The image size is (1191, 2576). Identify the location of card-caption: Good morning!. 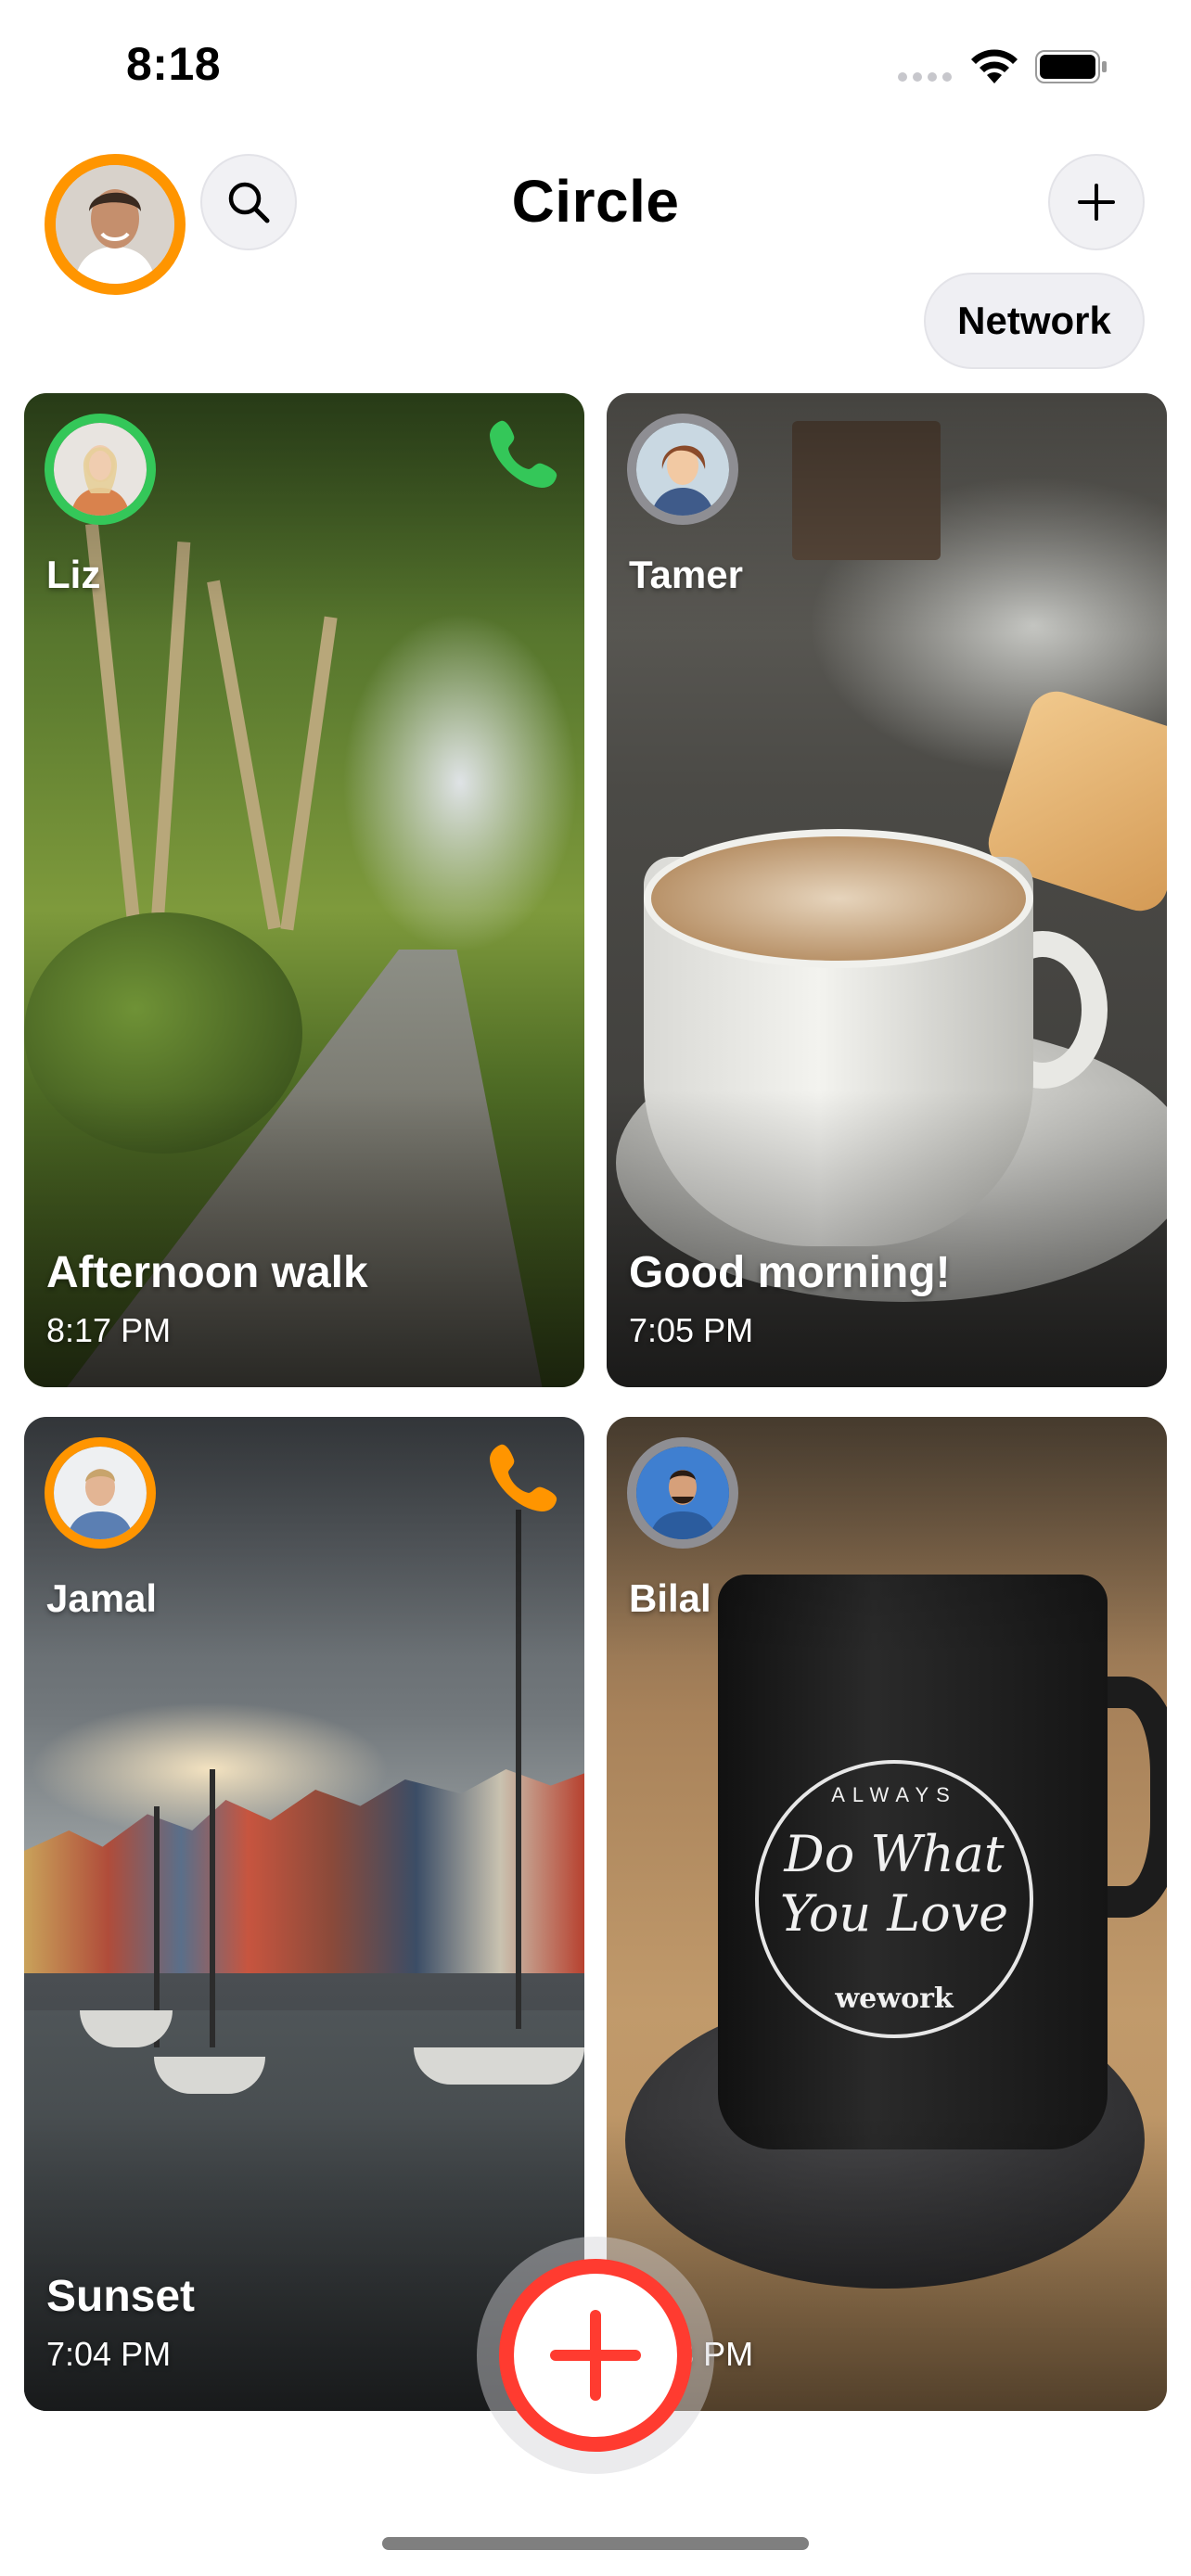
(790, 1272).